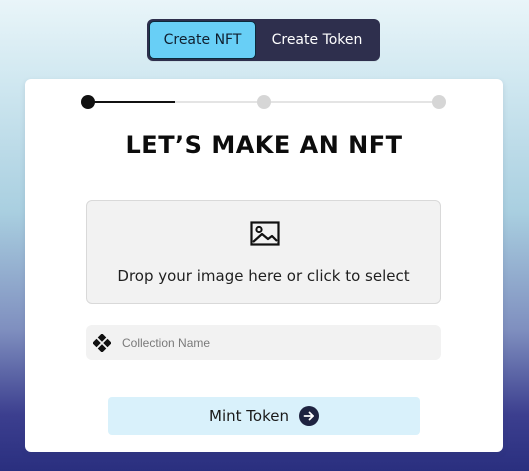 This screenshot has width=529, height=471. I want to click on image-icon, so click(265, 233).